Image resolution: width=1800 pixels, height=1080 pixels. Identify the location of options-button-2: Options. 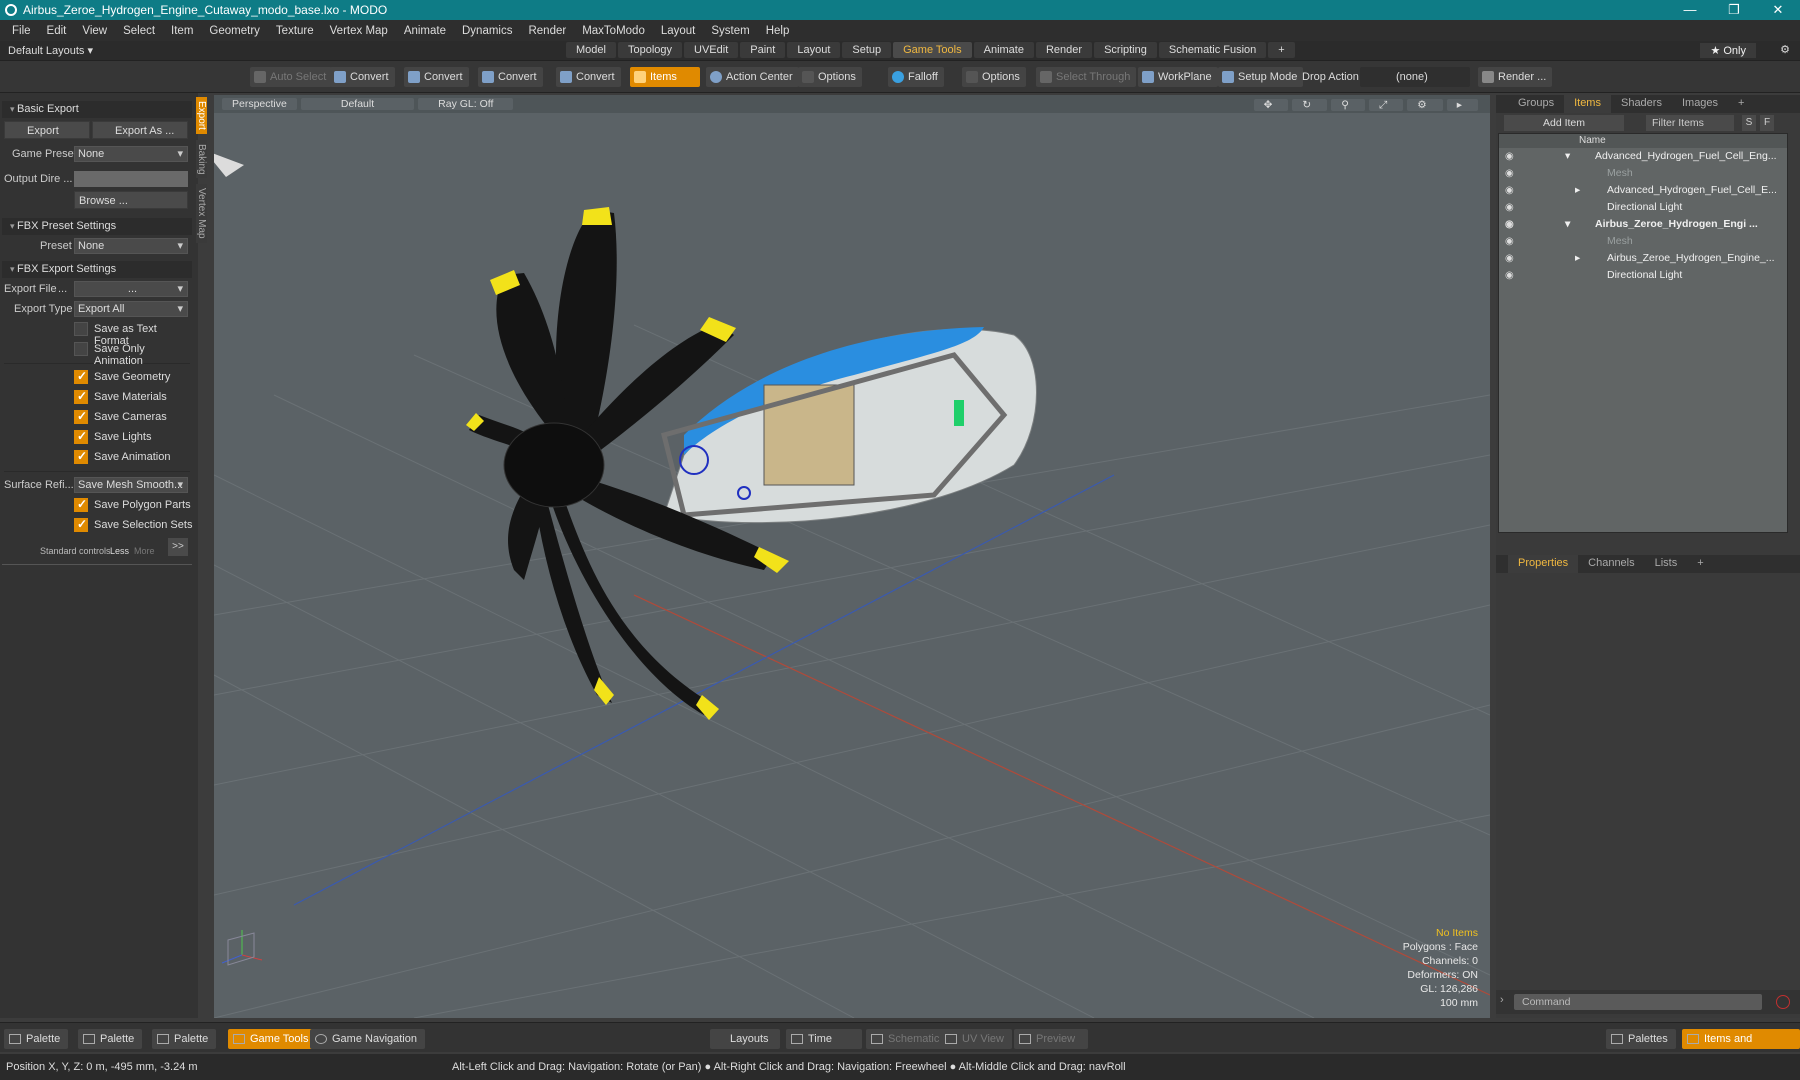
(994, 77).